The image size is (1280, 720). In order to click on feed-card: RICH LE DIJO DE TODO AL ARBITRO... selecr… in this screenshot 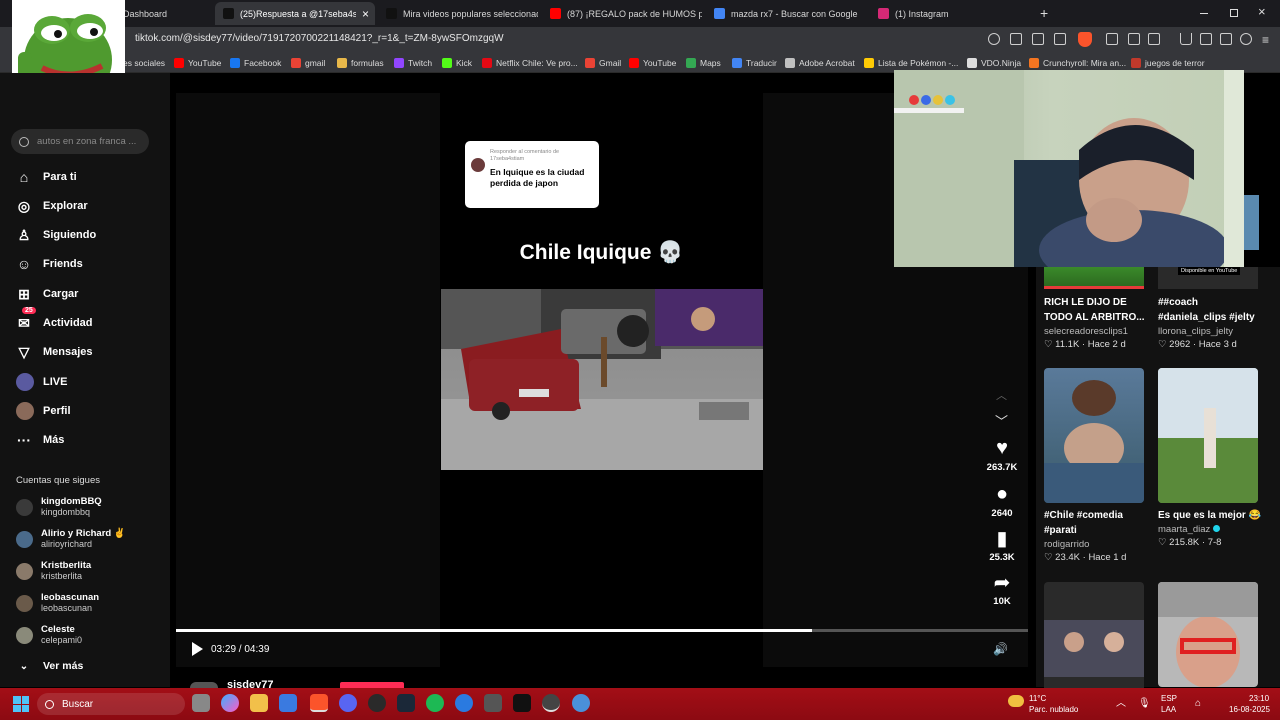, I will do `click(1101, 323)`.